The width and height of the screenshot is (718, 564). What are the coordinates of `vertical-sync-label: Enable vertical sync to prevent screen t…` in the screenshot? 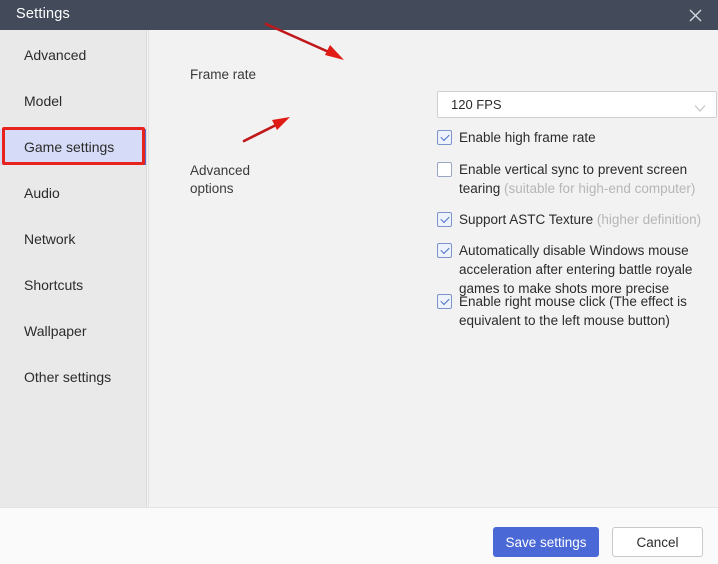 It's located at (588, 179).